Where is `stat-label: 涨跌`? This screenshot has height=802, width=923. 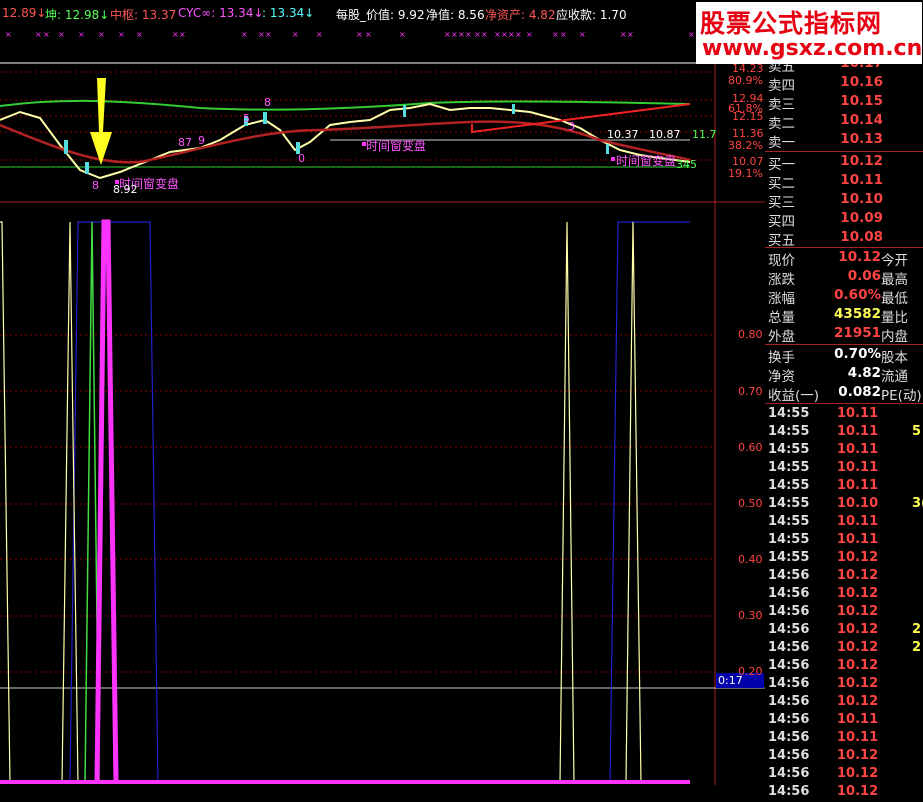 stat-label: 涨跌 is located at coordinates (781, 280).